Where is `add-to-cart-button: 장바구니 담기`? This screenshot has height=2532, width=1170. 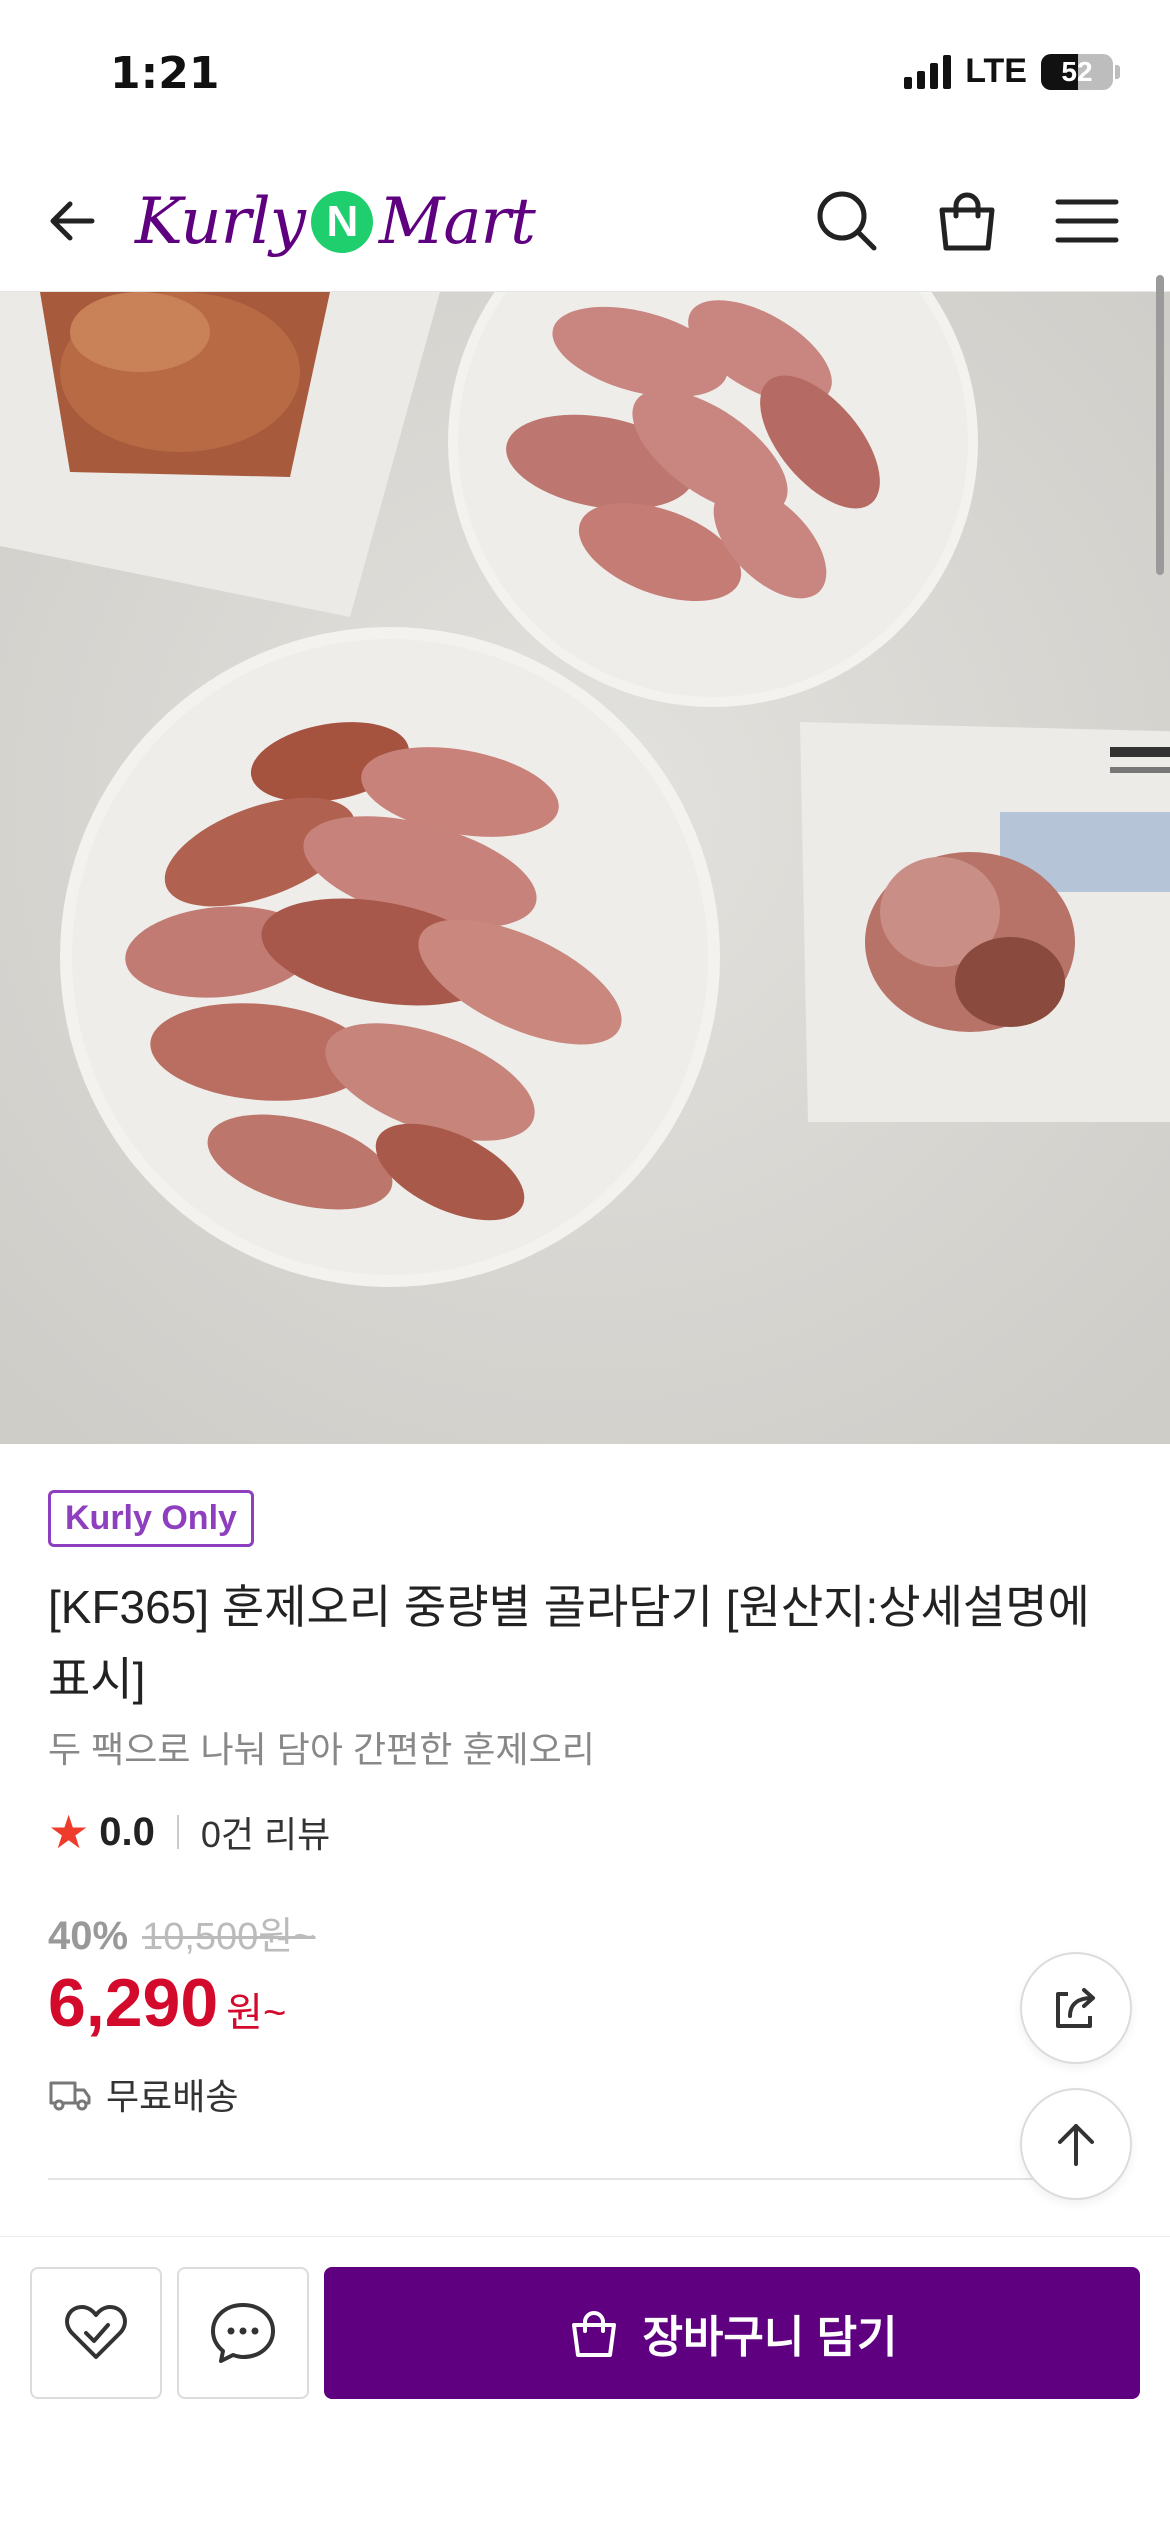 add-to-cart-button: 장바구니 담기 is located at coordinates (732, 2333).